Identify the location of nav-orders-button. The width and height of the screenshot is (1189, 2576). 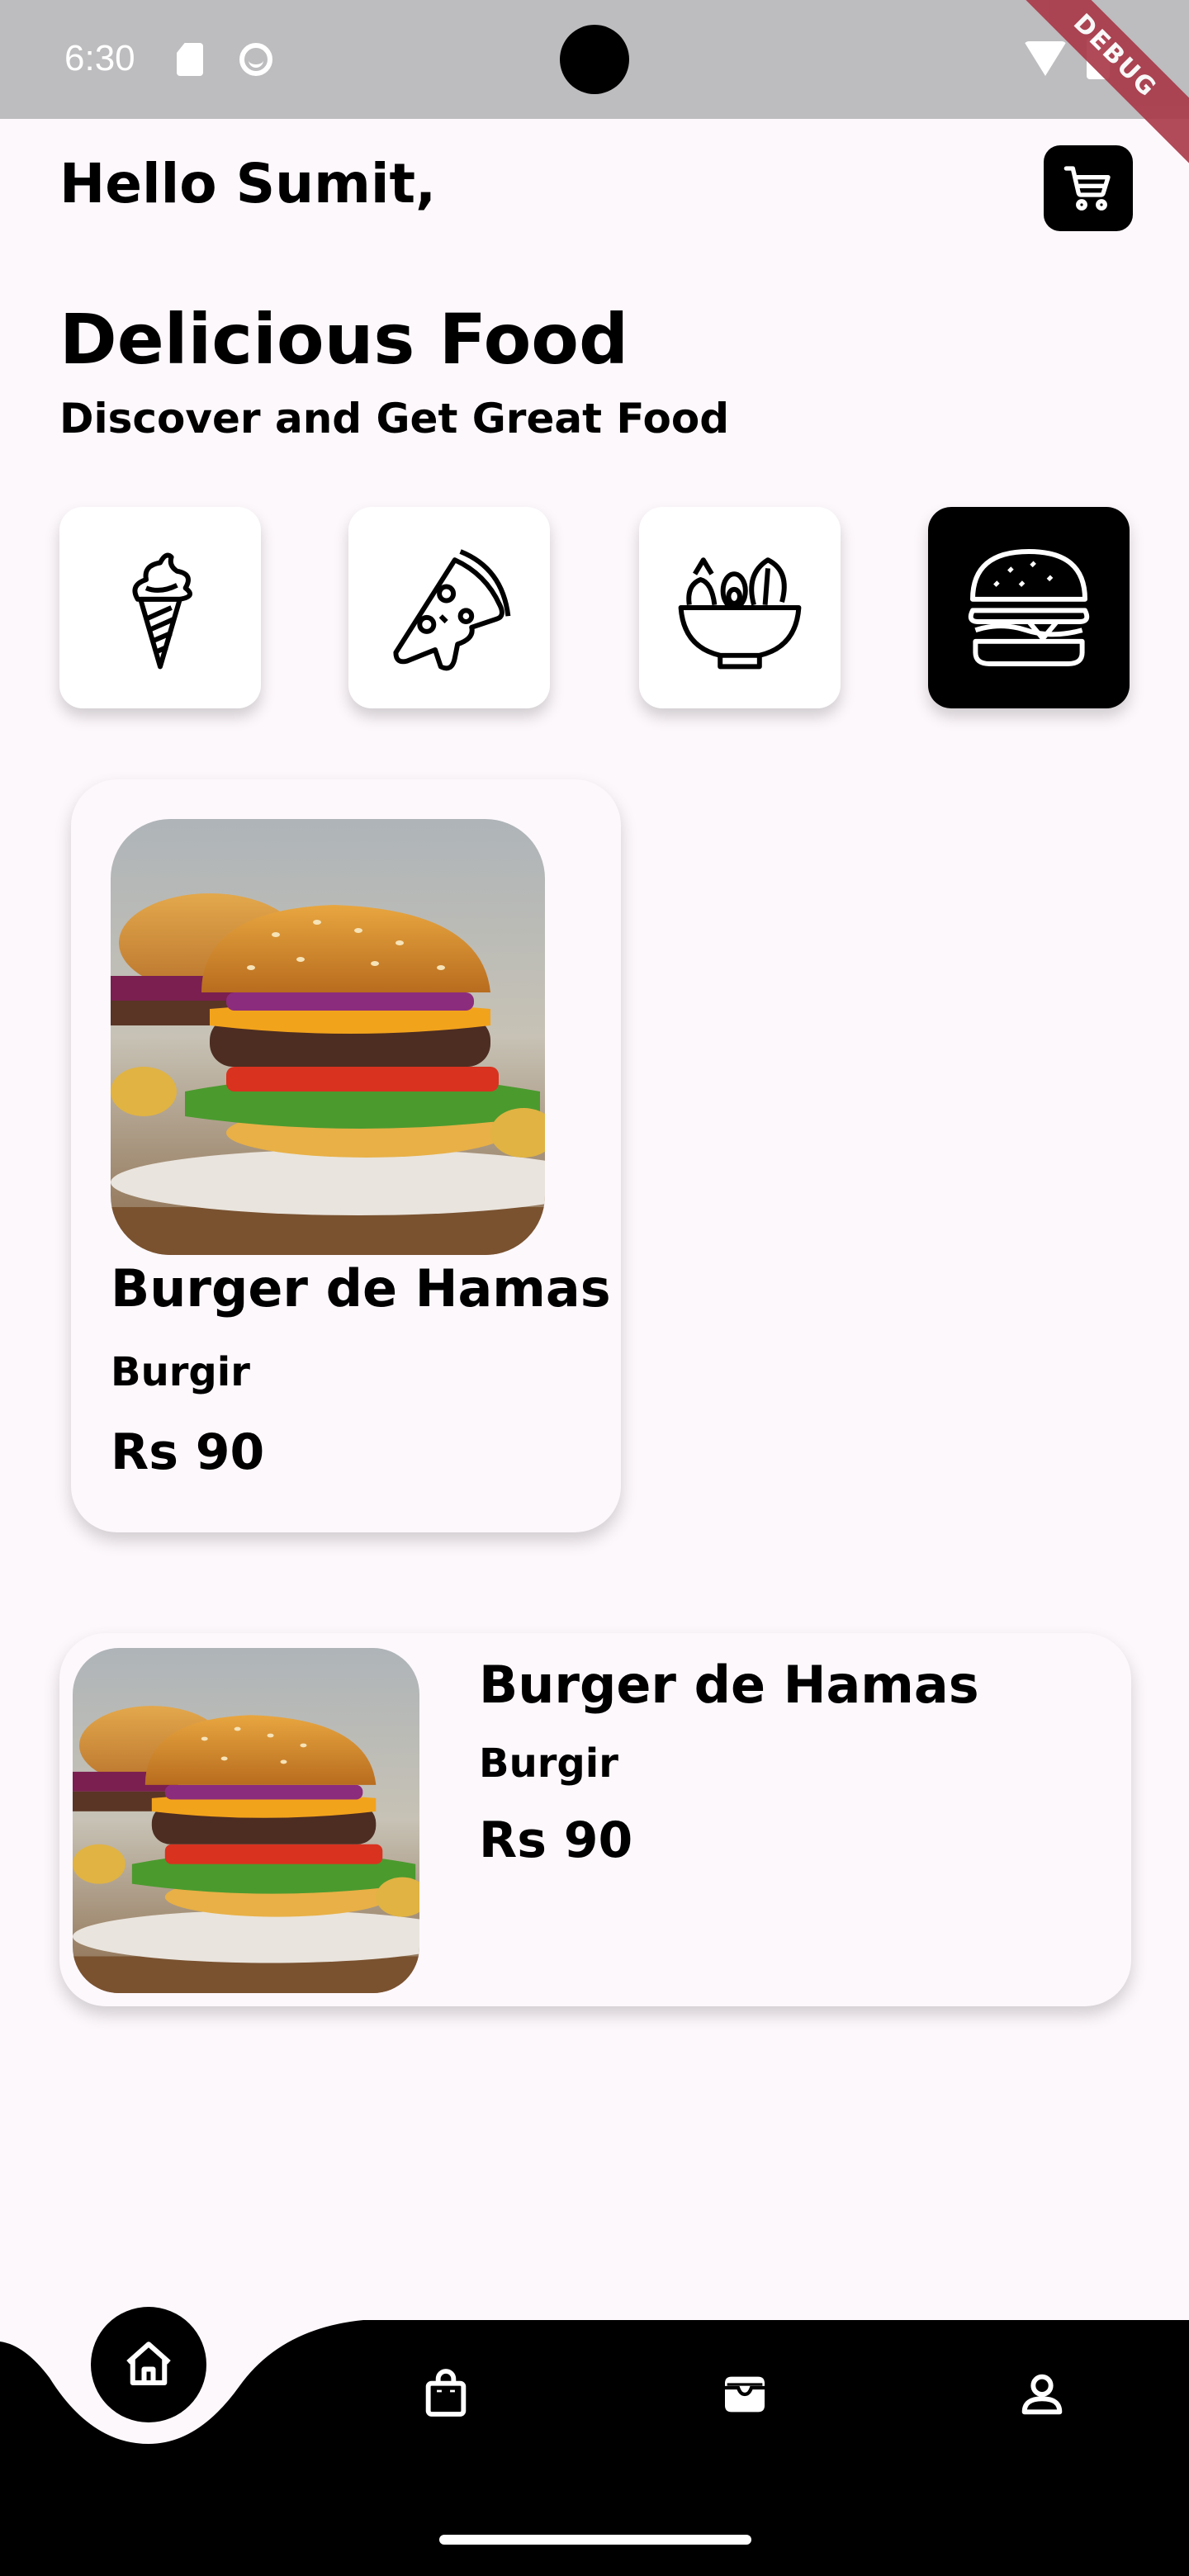
(446, 2394).